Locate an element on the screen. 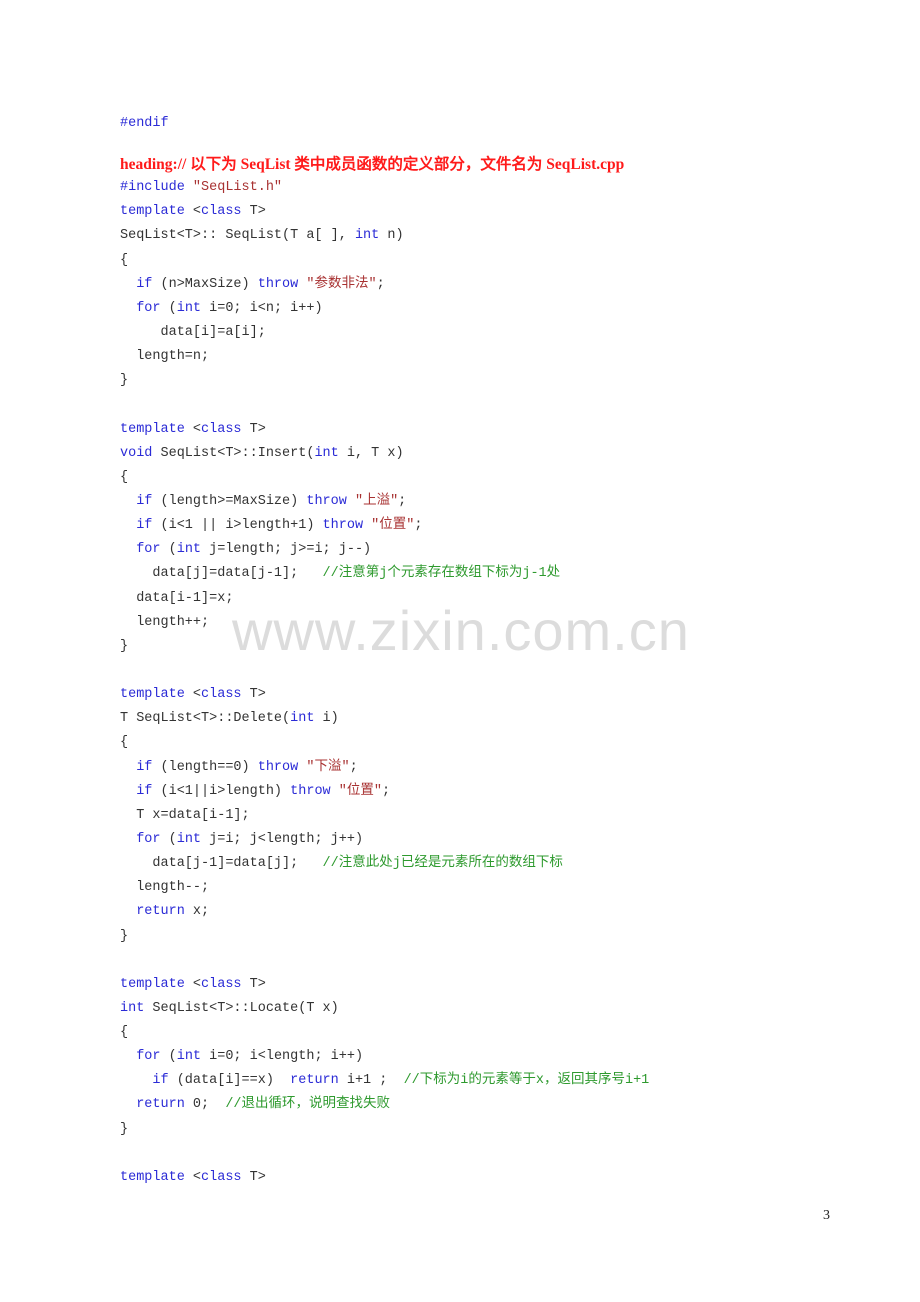 This screenshot has height=1302, width=920. code-line: for (int i=0; i<n; i++) is located at coordinates (384, 309).